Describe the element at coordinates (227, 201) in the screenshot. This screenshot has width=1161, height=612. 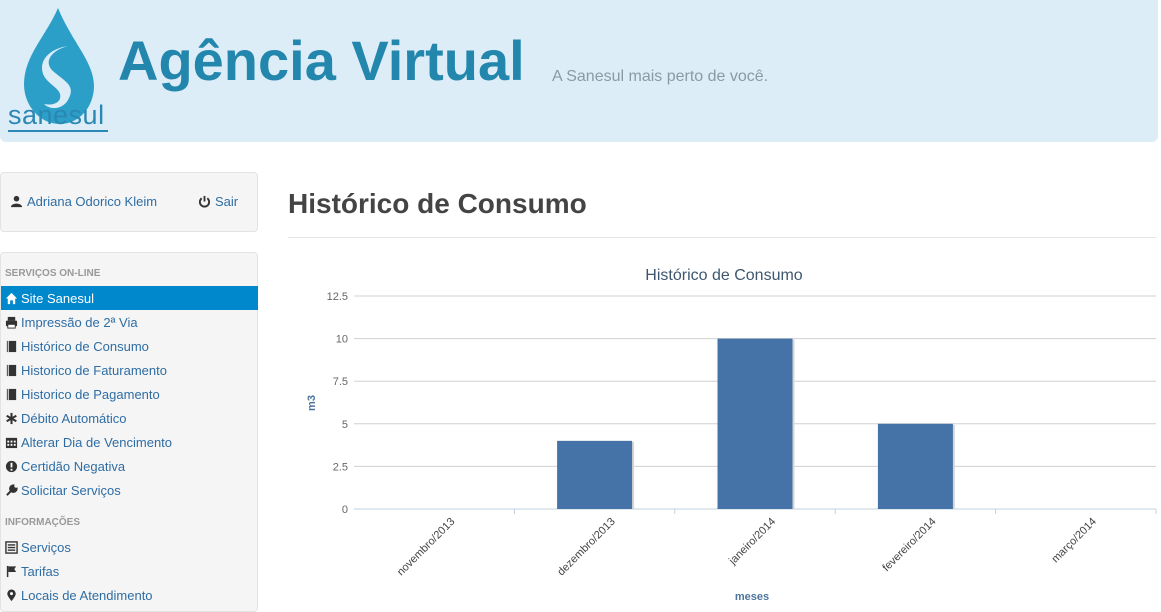
I see `logout-label: Sair` at that location.